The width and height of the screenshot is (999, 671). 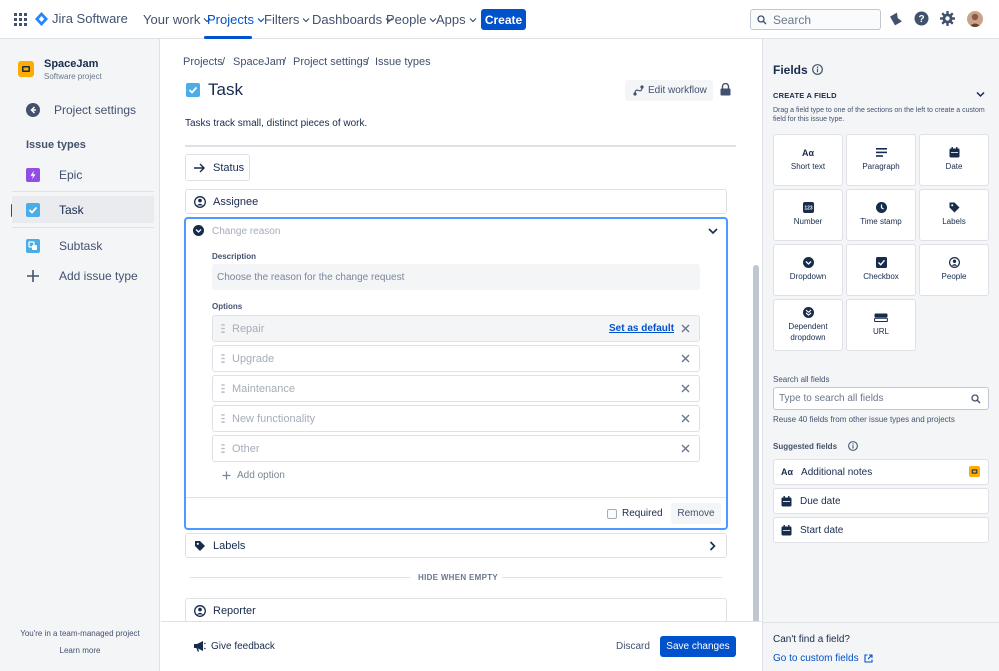 What do you see at coordinates (947, 18) in the screenshot?
I see `settings-gear-icon` at bounding box center [947, 18].